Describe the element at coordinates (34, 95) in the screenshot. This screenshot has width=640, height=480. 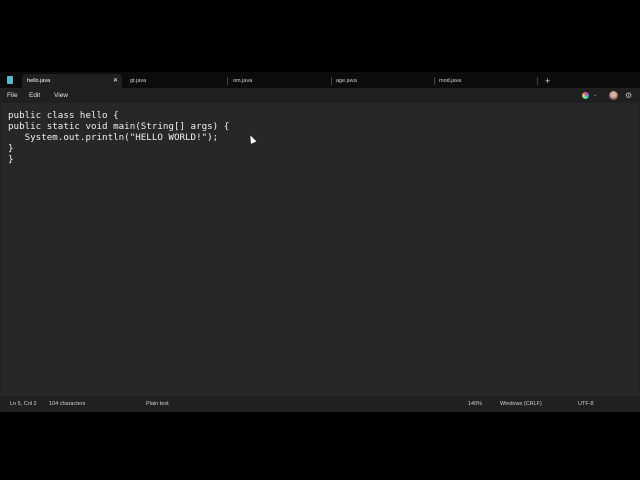
I see `menu-edit: Edit` at that location.